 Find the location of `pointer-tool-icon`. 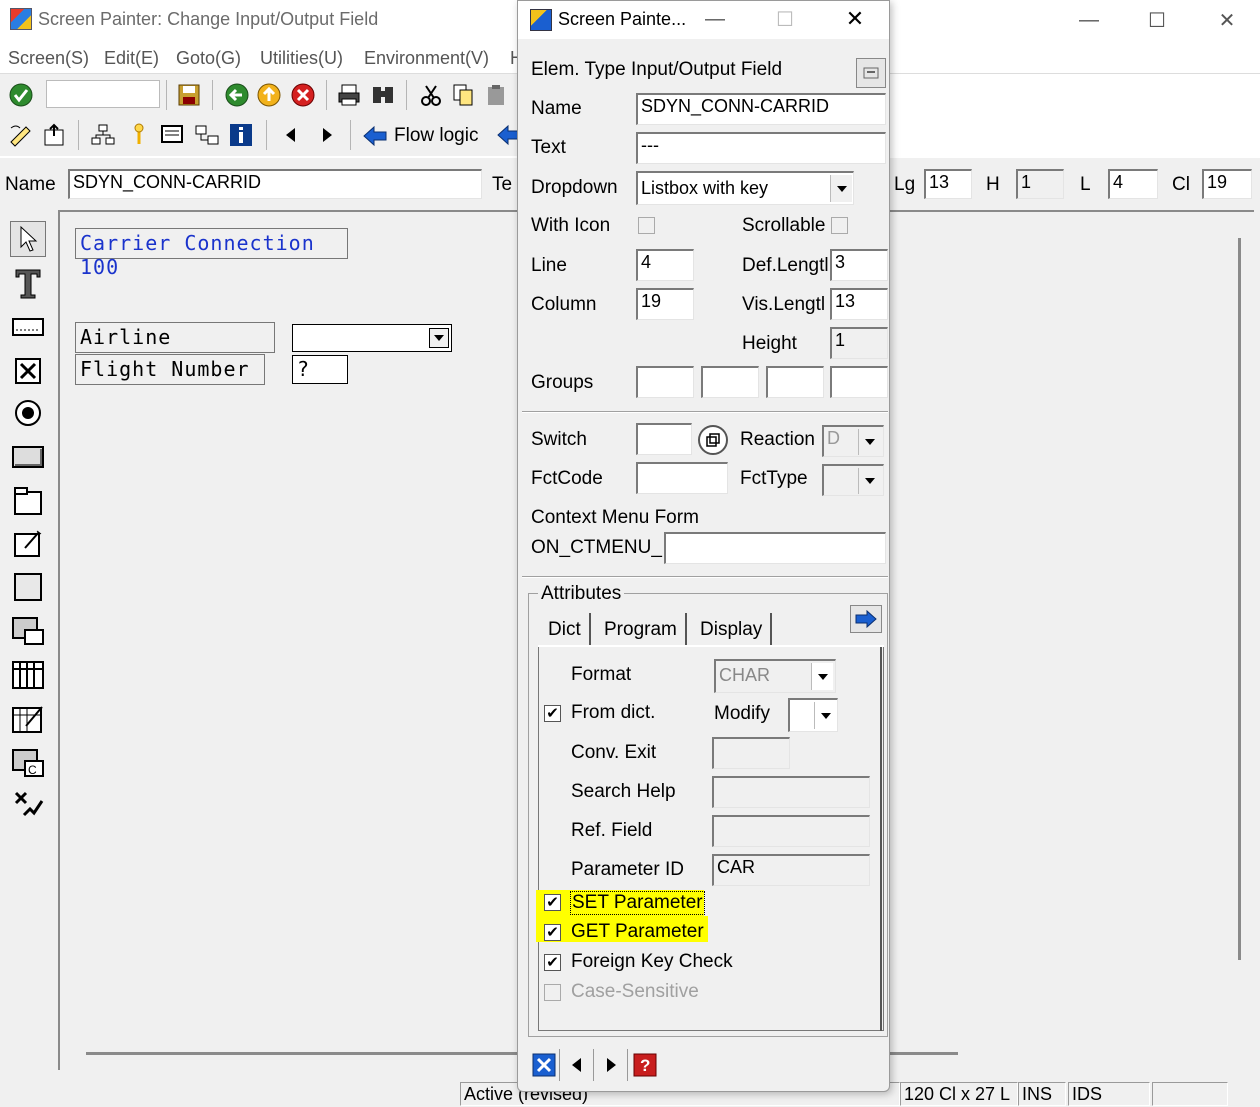

pointer-tool-icon is located at coordinates (28, 239).